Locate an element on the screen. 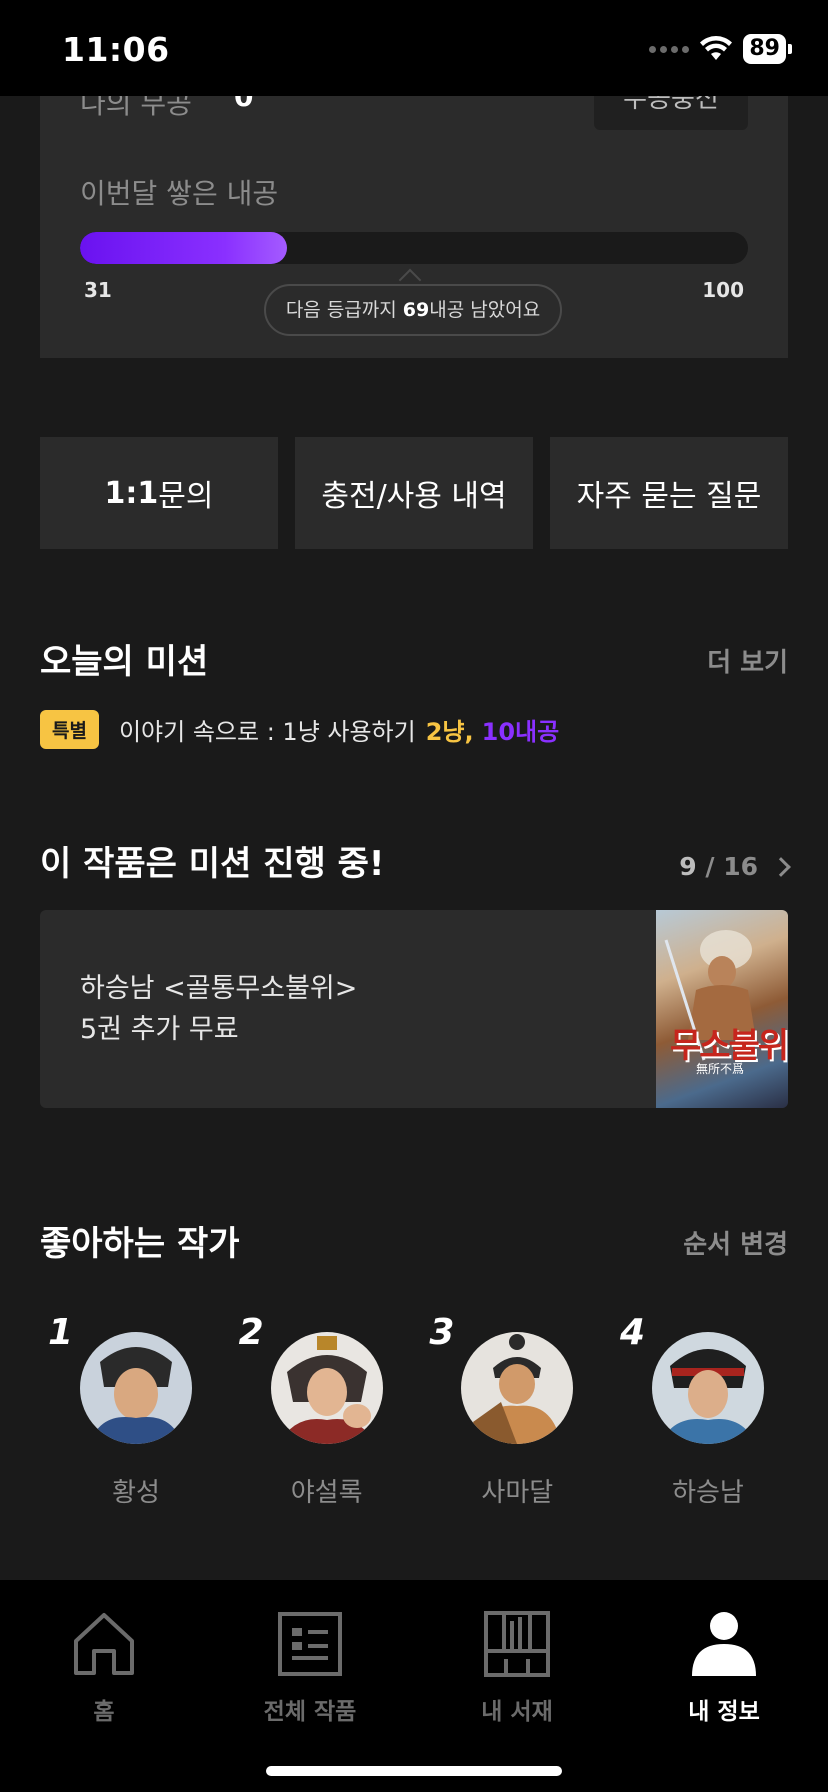  battery-tip is located at coordinates (790, 49).